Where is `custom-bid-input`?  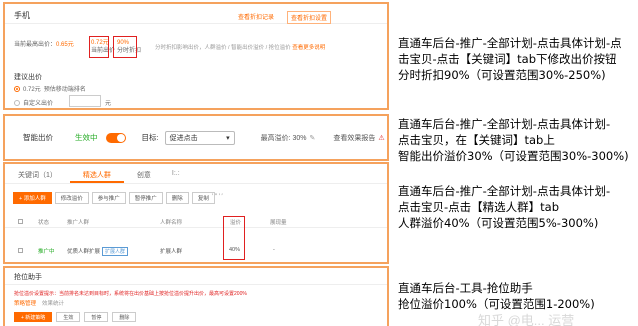
custom-bid-input is located at coordinates (85, 101).